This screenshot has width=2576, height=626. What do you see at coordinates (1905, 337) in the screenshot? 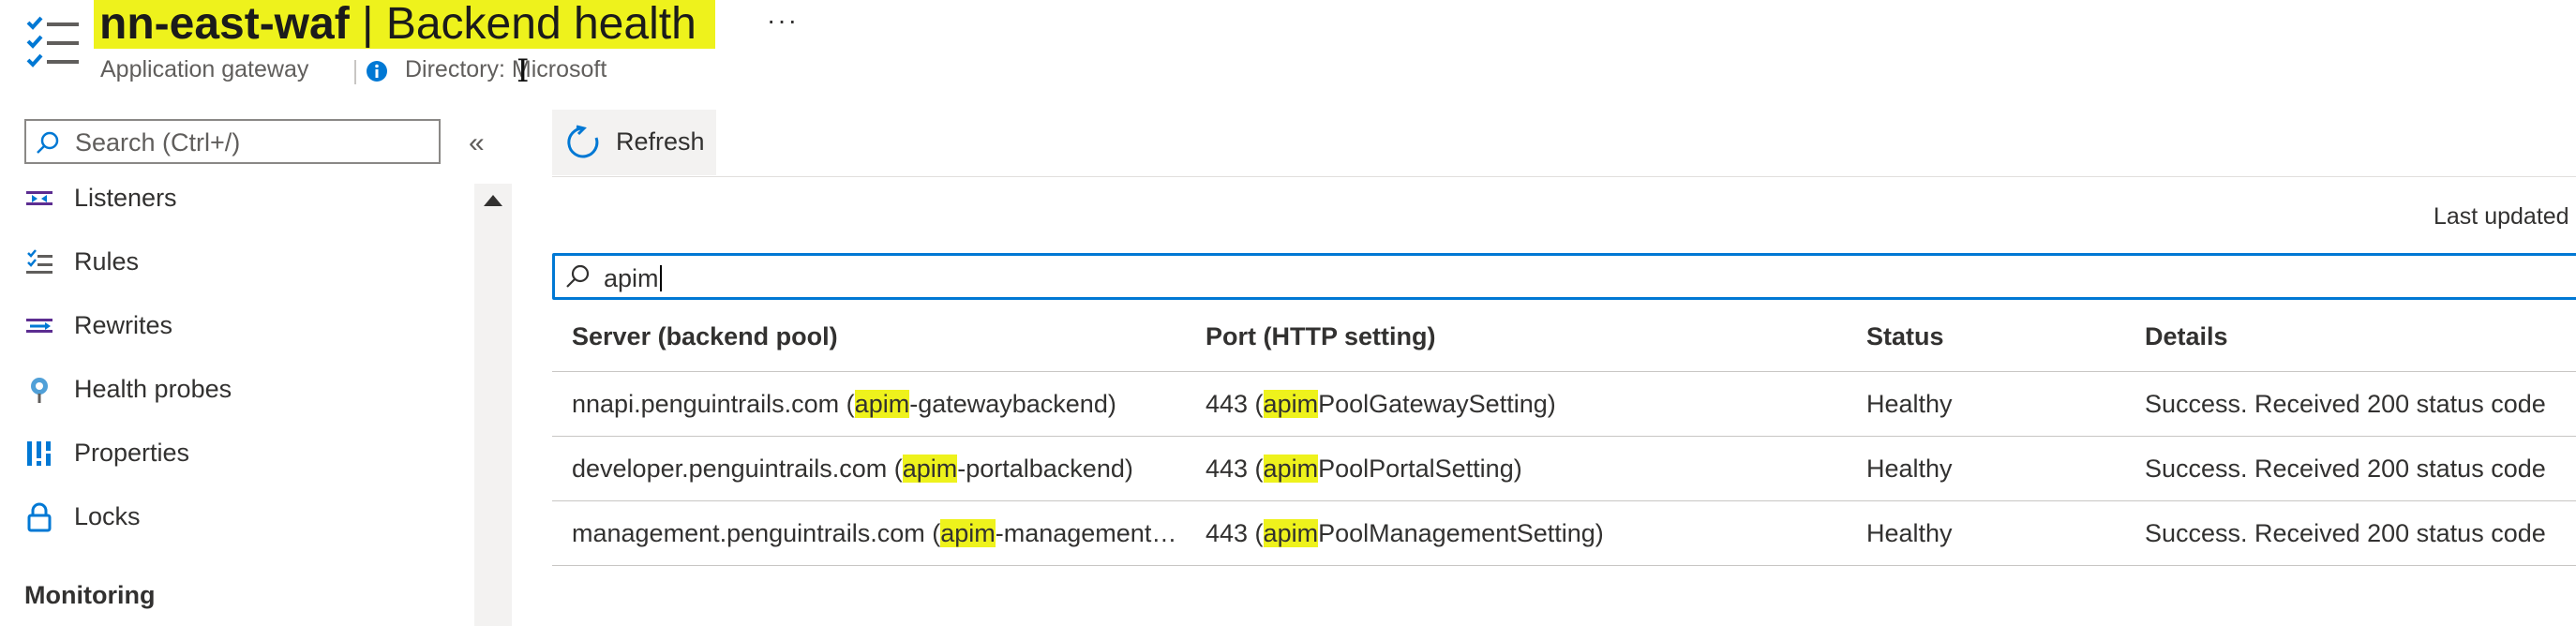
I see `column-header-status: Status` at bounding box center [1905, 337].